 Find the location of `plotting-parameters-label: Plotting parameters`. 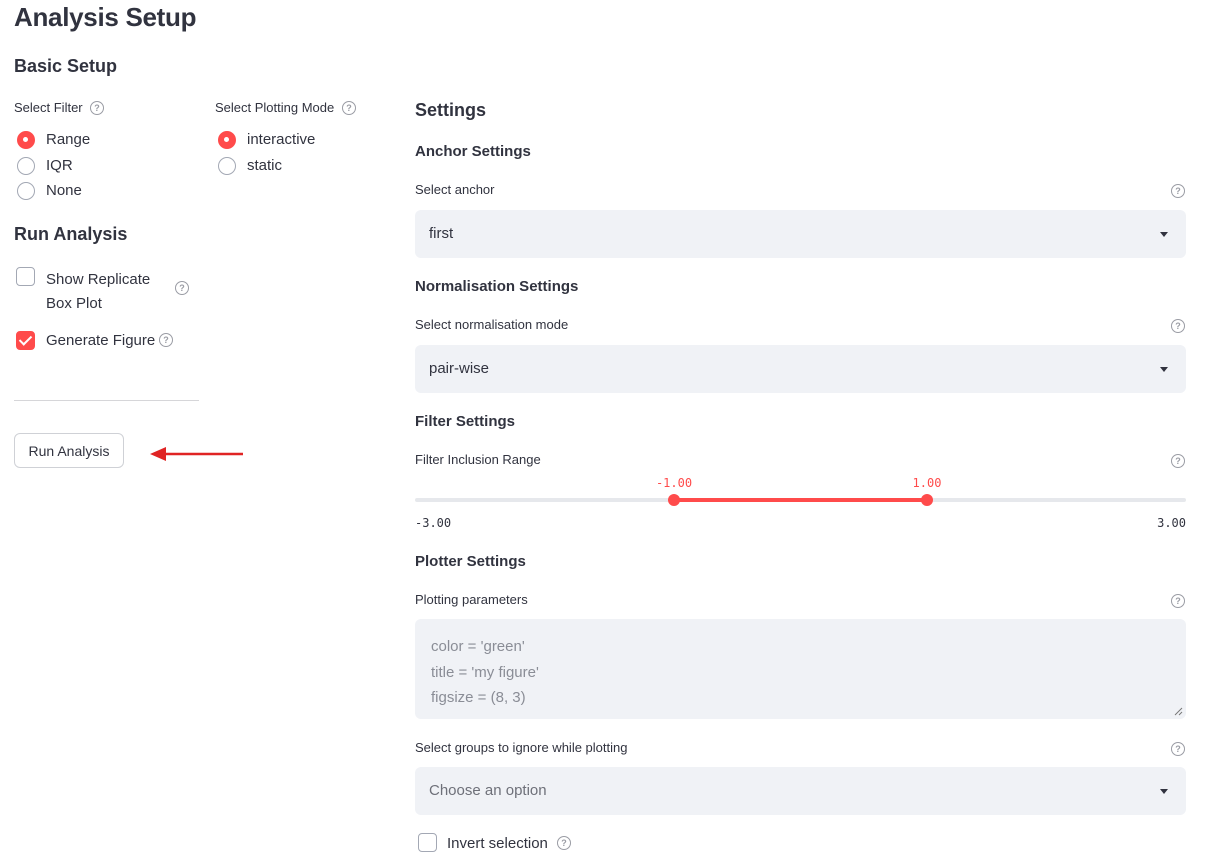

plotting-parameters-label: Plotting parameters is located at coordinates (471, 599).